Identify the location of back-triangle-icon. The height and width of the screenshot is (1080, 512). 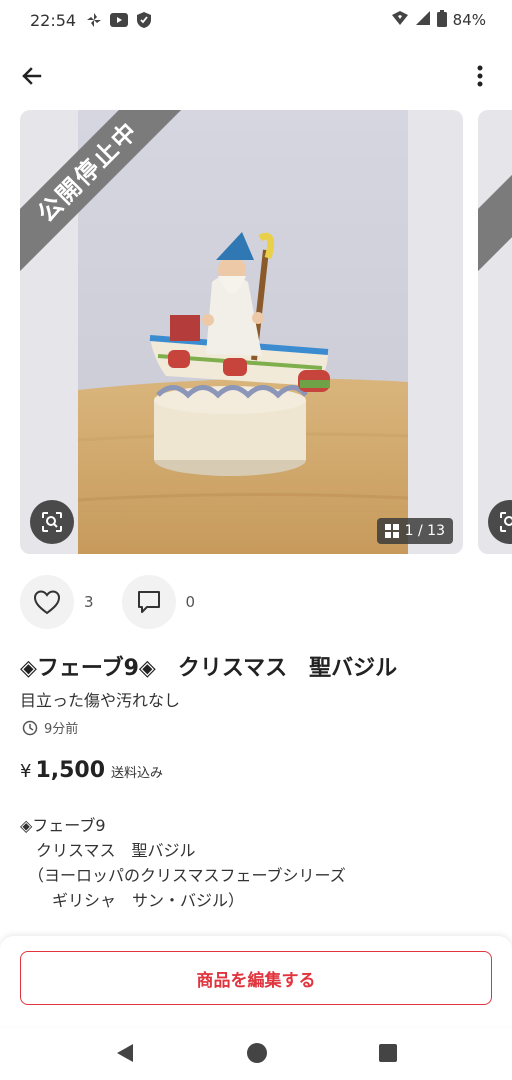
(125, 1053).